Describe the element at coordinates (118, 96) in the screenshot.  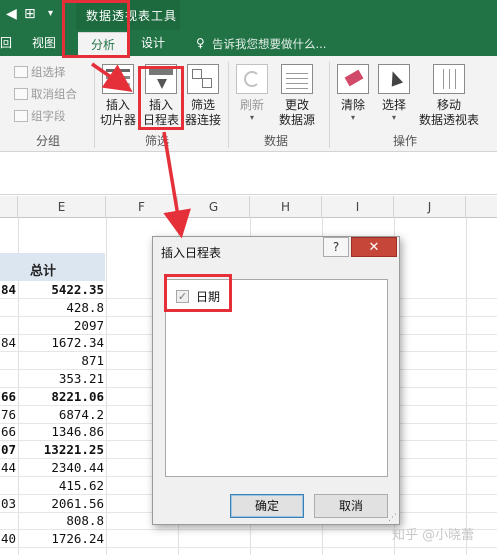
I see `insert-slicer-button: 插入 切片器` at that location.